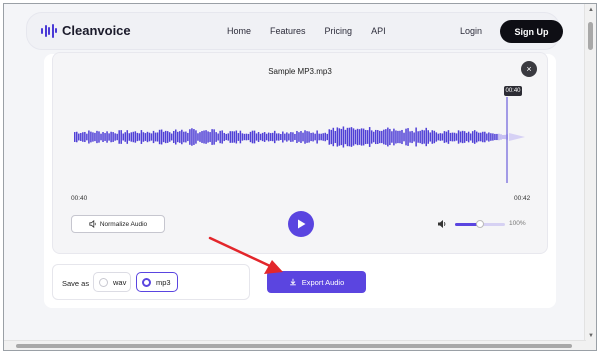 Image resolution: width=600 pixels, height=354 pixels. What do you see at coordinates (112, 282) in the screenshot?
I see `format-option-wav: wav` at bounding box center [112, 282].